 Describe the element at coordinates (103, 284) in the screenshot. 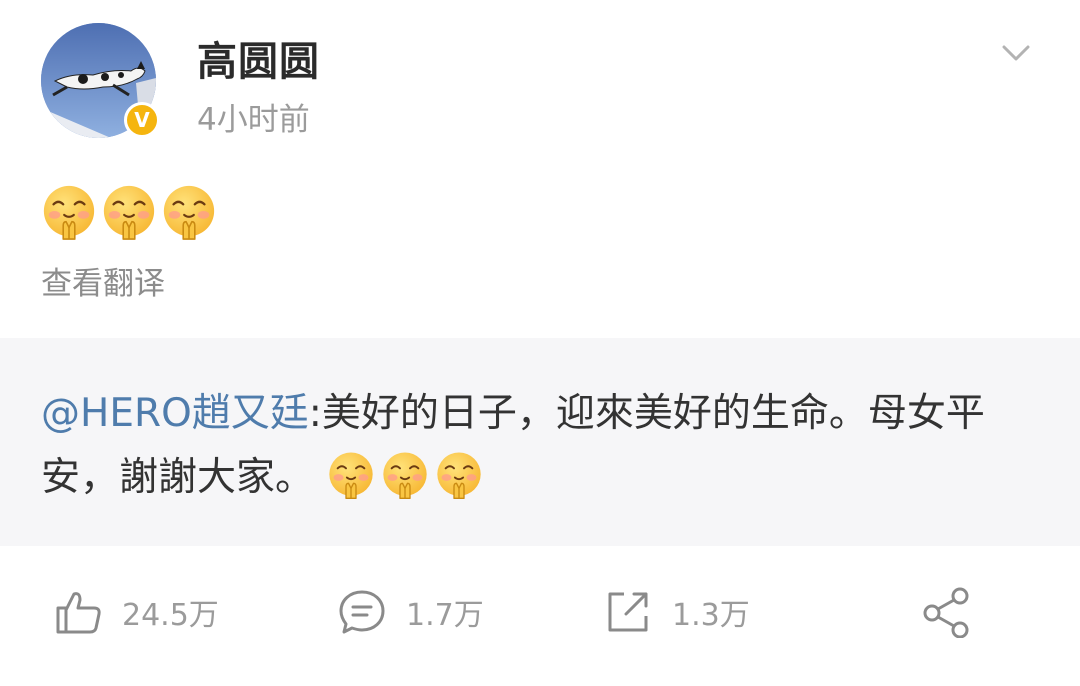

I see `view-translation-link: 查看翻译` at that location.